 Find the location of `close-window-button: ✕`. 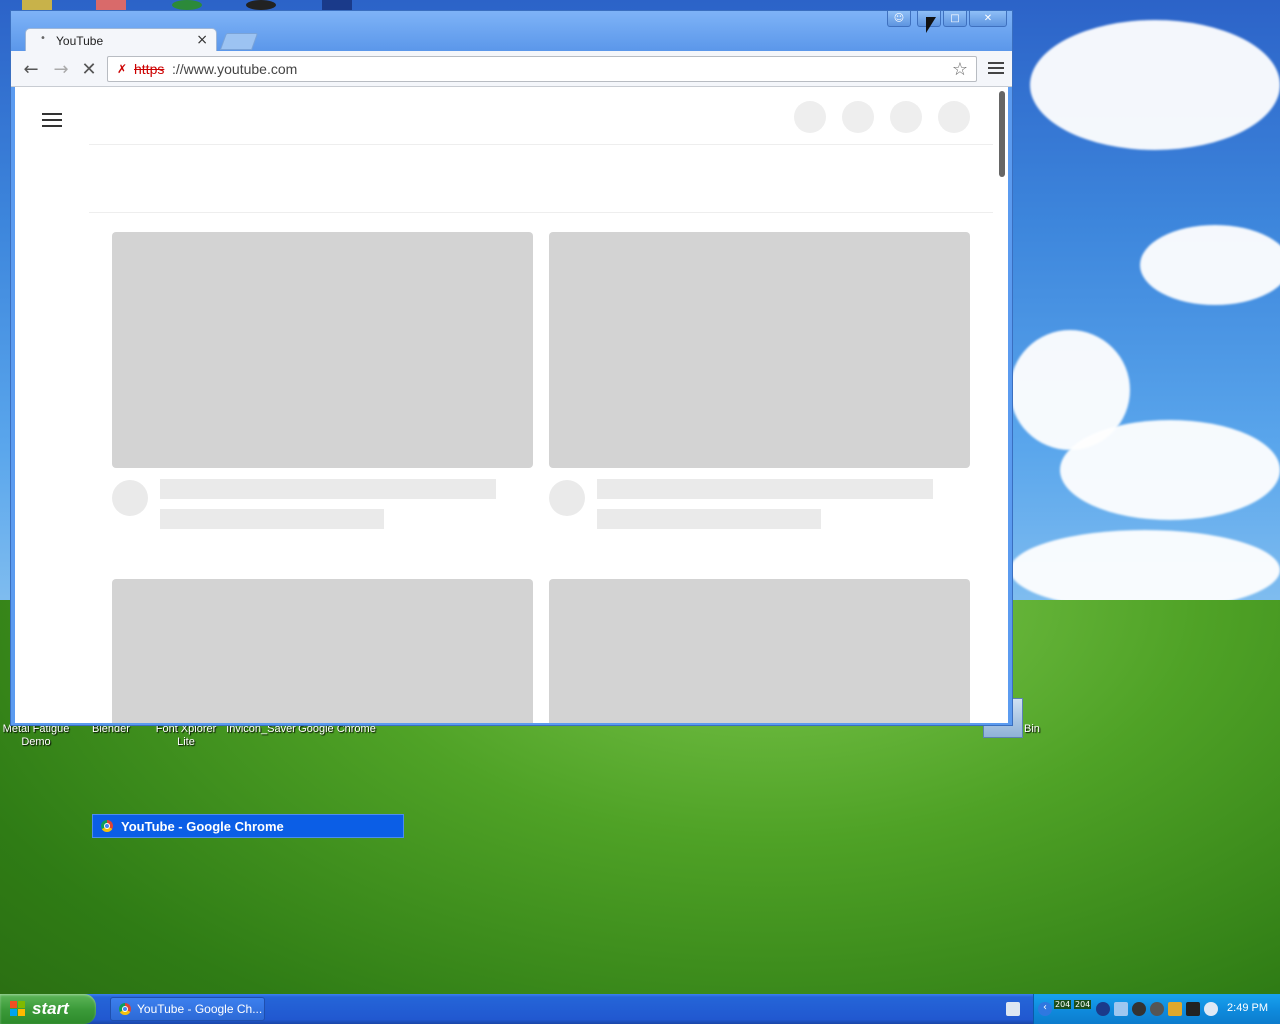

close-window-button: ✕ is located at coordinates (988, 19).